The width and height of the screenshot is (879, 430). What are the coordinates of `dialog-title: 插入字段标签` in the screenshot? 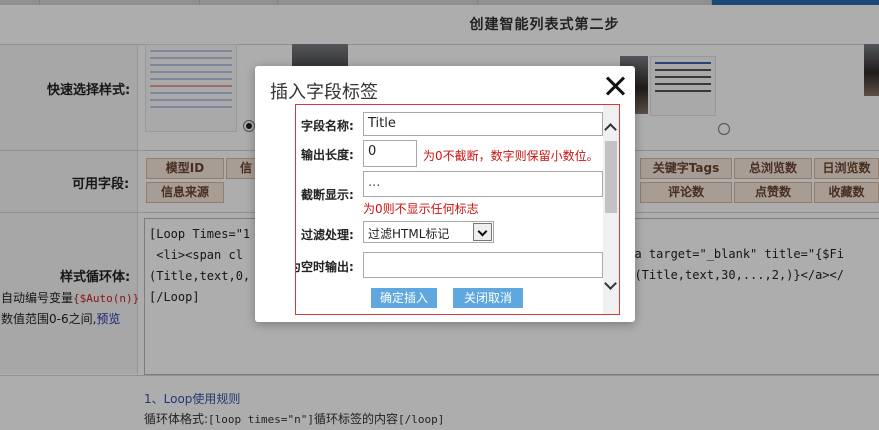 It's located at (324, 92).